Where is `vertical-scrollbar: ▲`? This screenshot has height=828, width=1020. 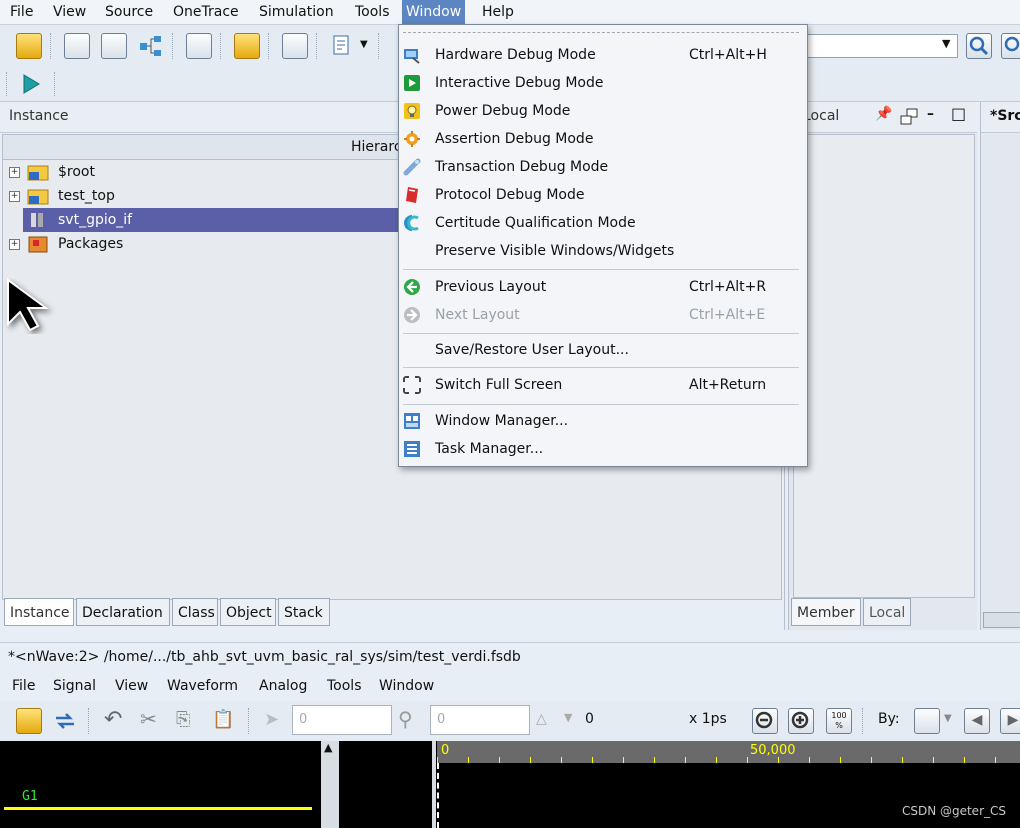
vertical-scrollbar: ▲ is located at coordinates (330, 784).